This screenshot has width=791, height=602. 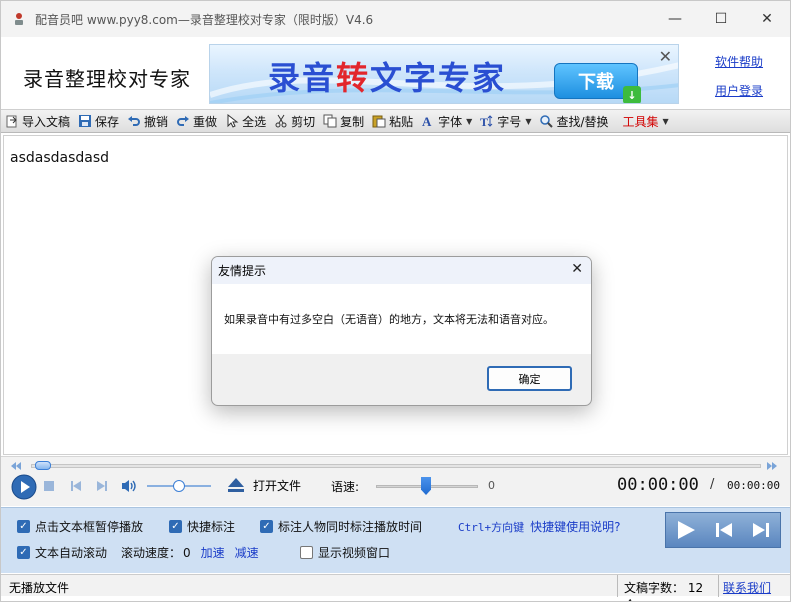 I want to click on mark-person-time-option: ✓ 标注人物同时标注播放时间, so click(x=341, y=526).